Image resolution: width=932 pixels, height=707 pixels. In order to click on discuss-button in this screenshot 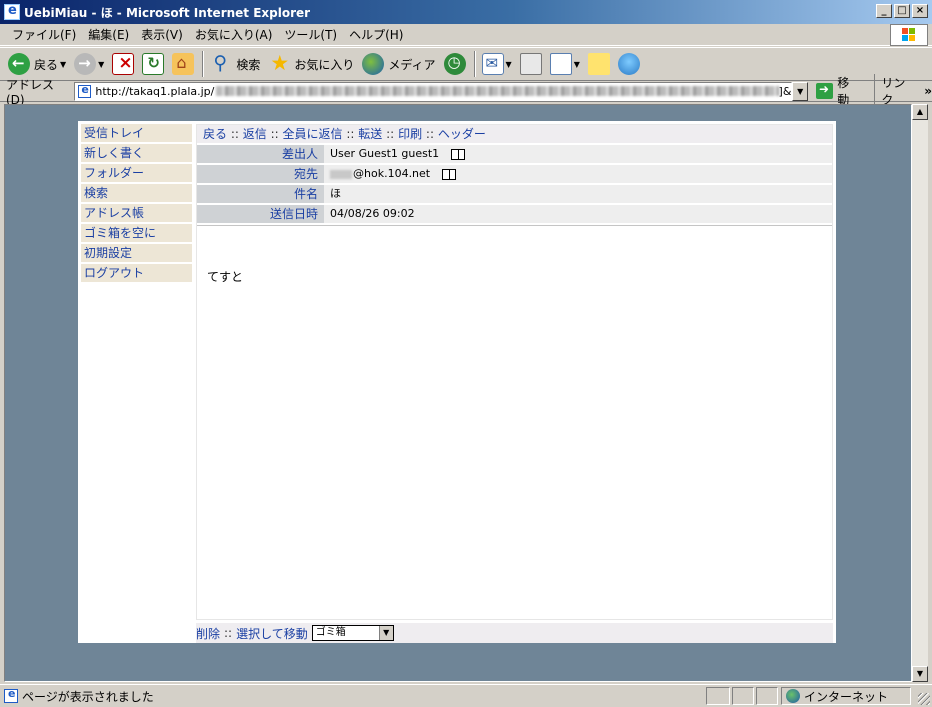, I will do `click(598, 64)`.